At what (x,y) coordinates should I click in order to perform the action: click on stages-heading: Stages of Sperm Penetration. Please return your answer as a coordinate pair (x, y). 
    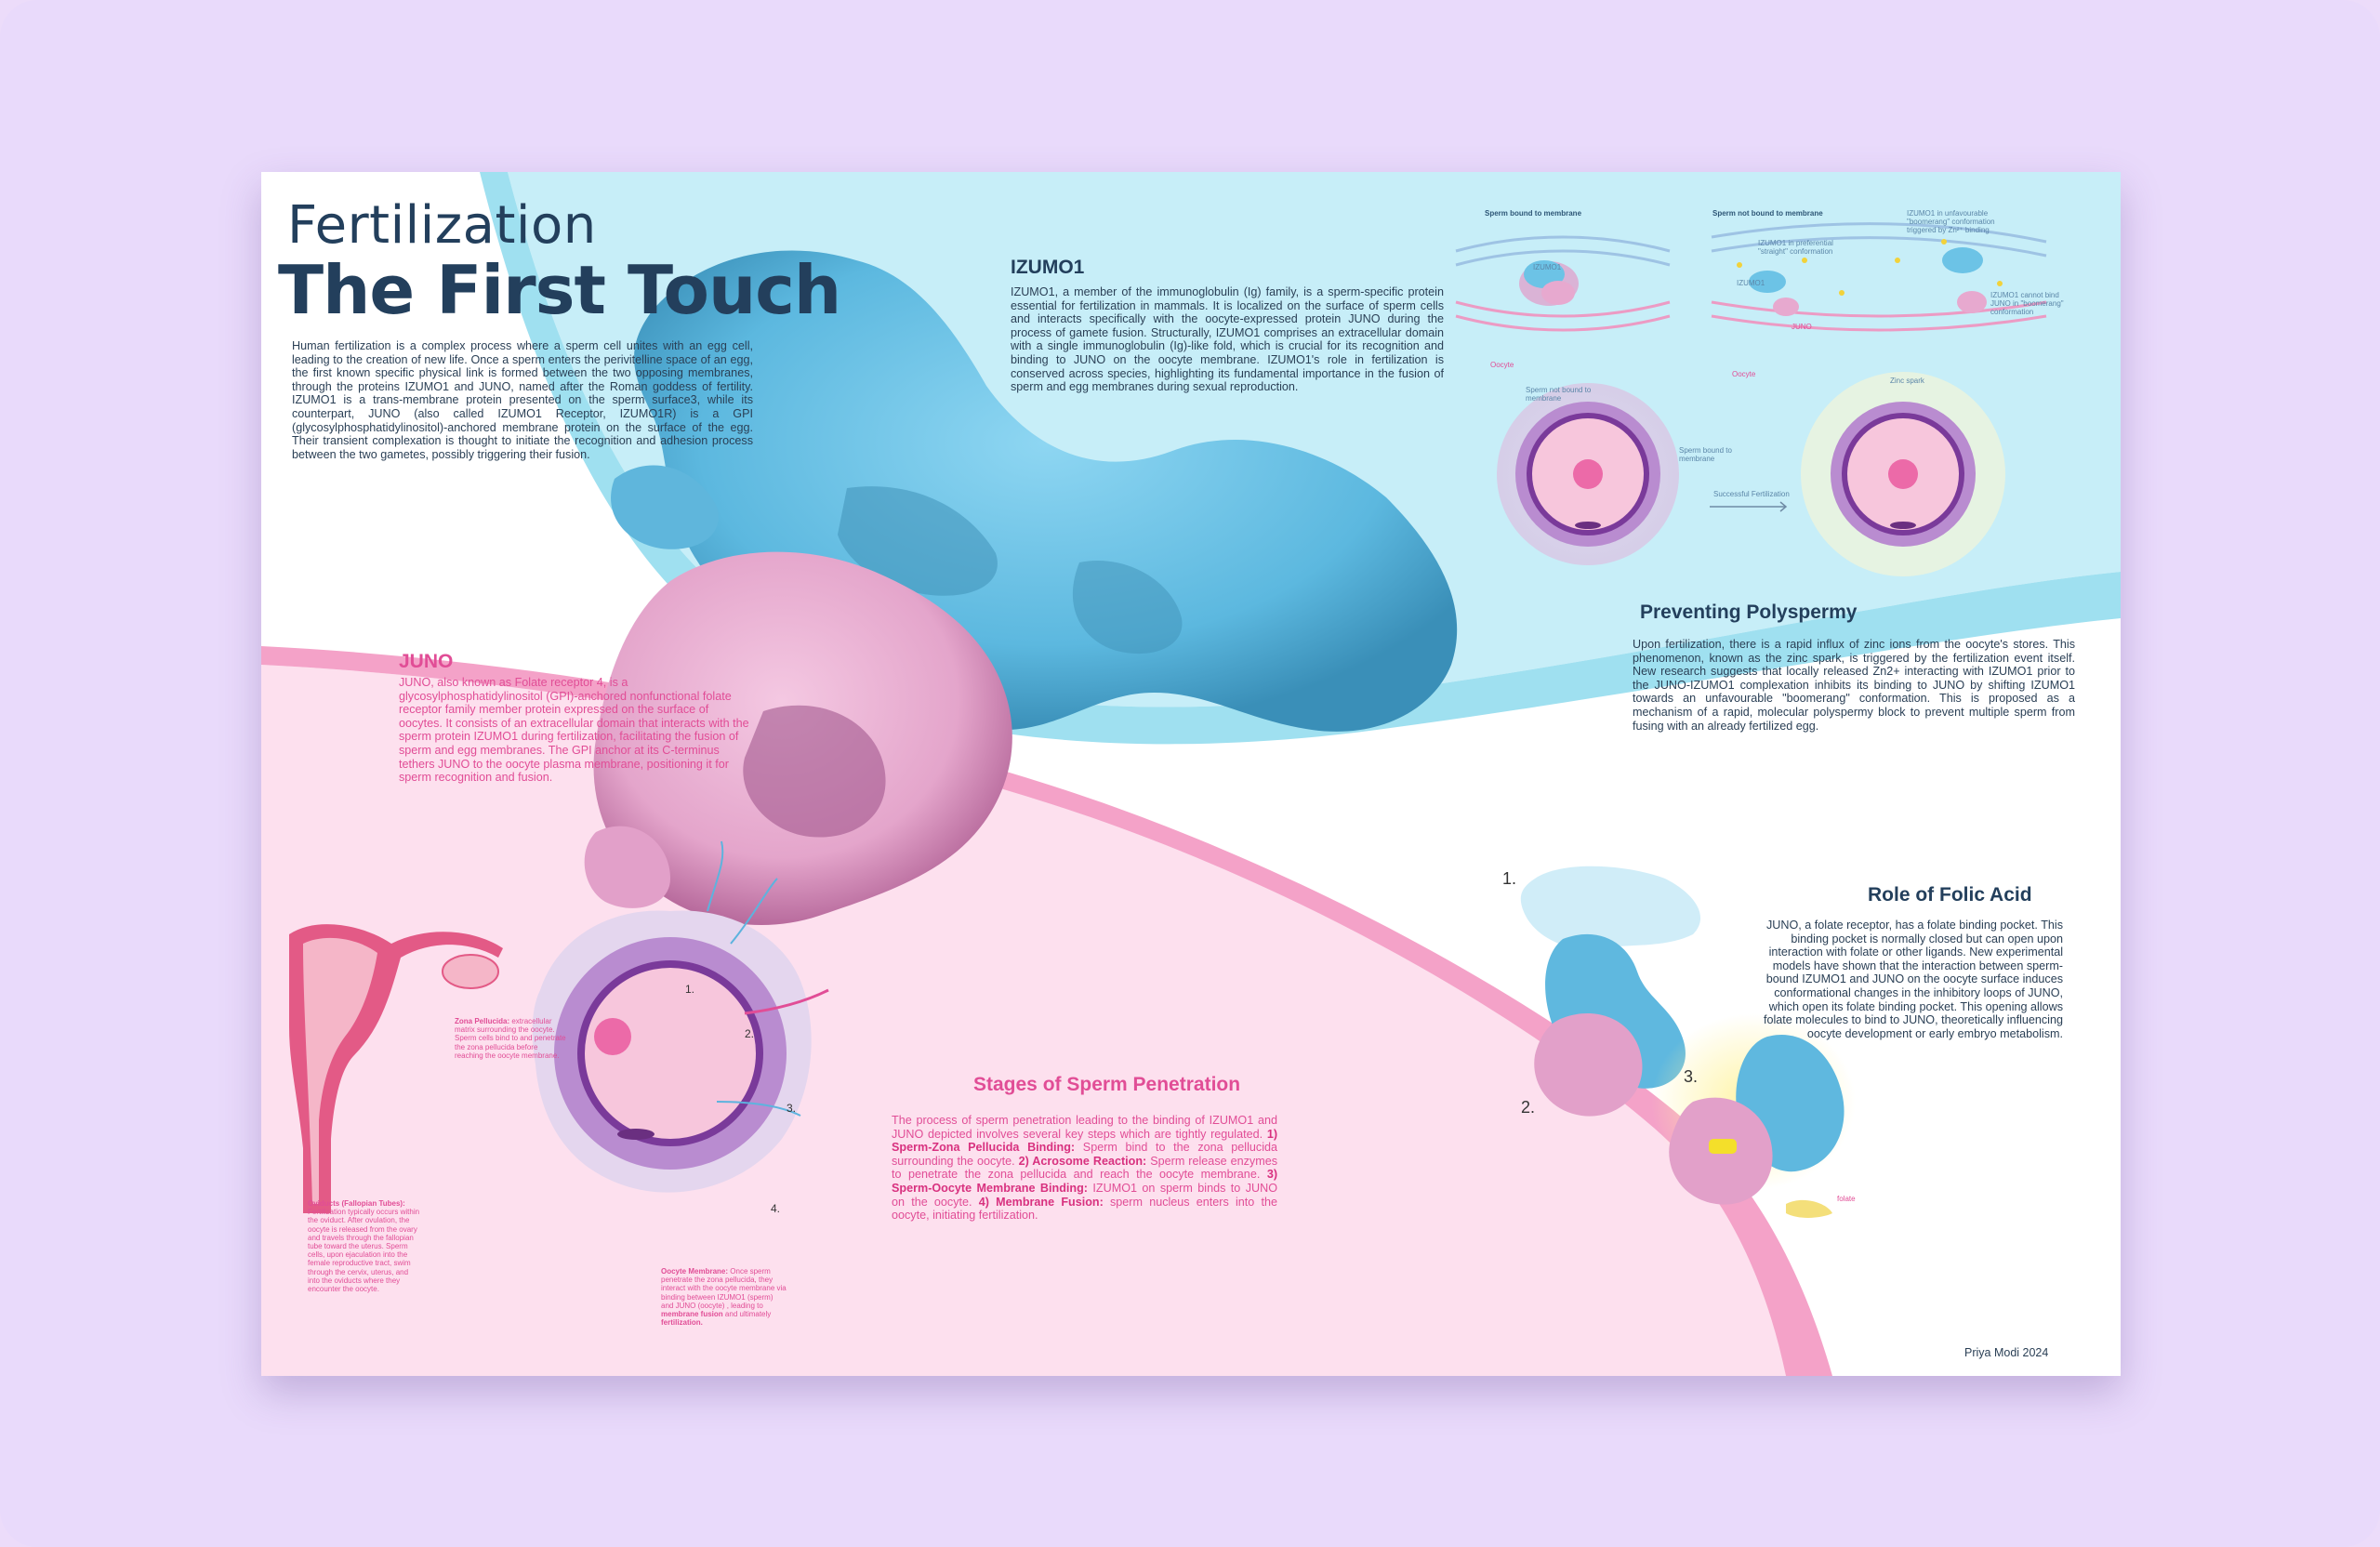
    Looking at the image, I should click on (1107, 1084).